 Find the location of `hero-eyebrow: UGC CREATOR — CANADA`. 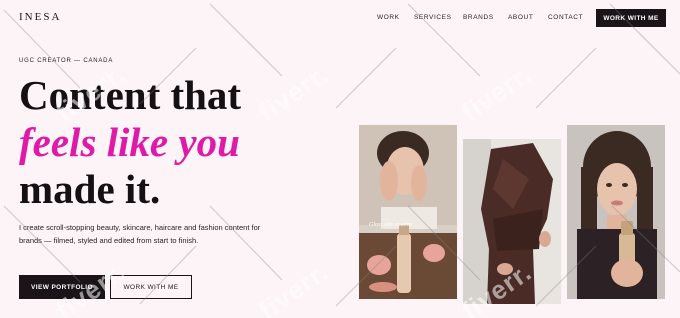

hero-eyebrow: UGC CREATOR — CANADA is located at coordinates (66, 61).